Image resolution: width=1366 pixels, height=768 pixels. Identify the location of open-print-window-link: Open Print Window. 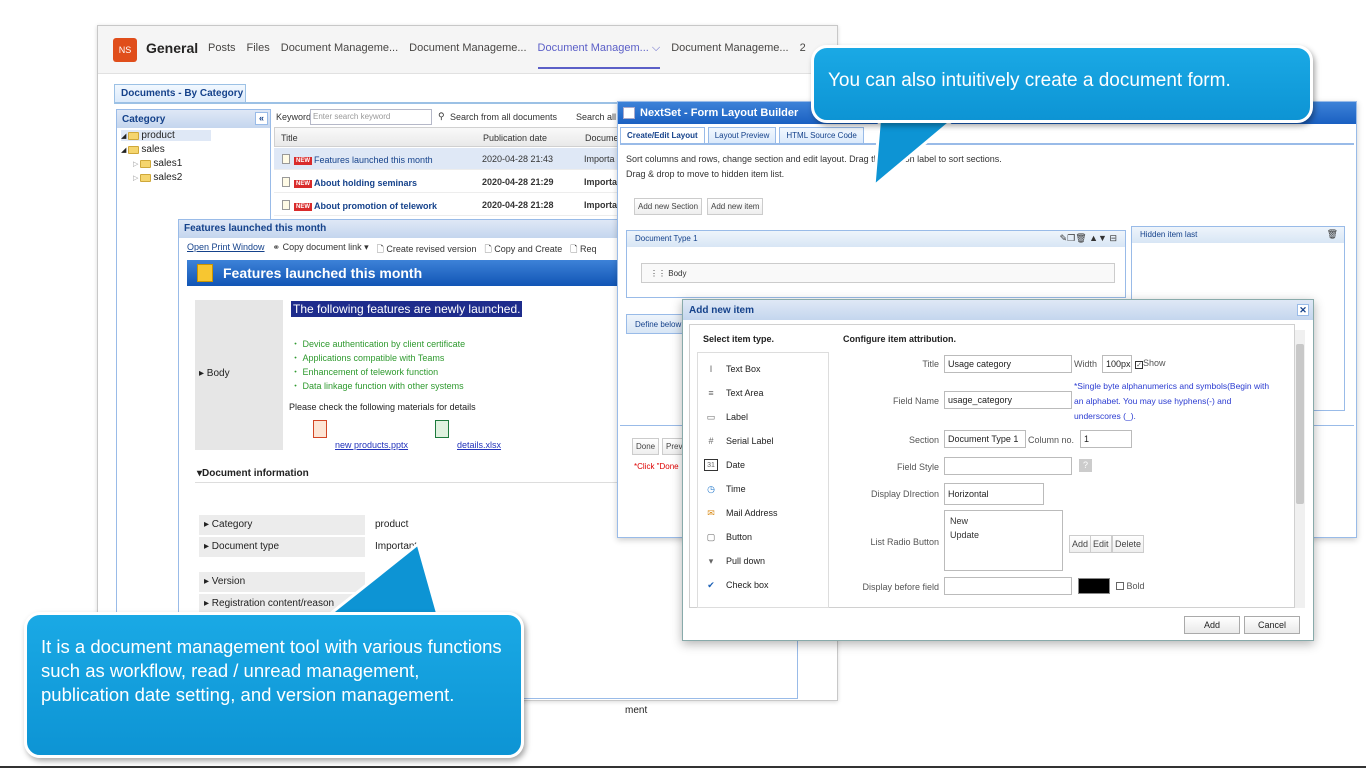
(226, 250).